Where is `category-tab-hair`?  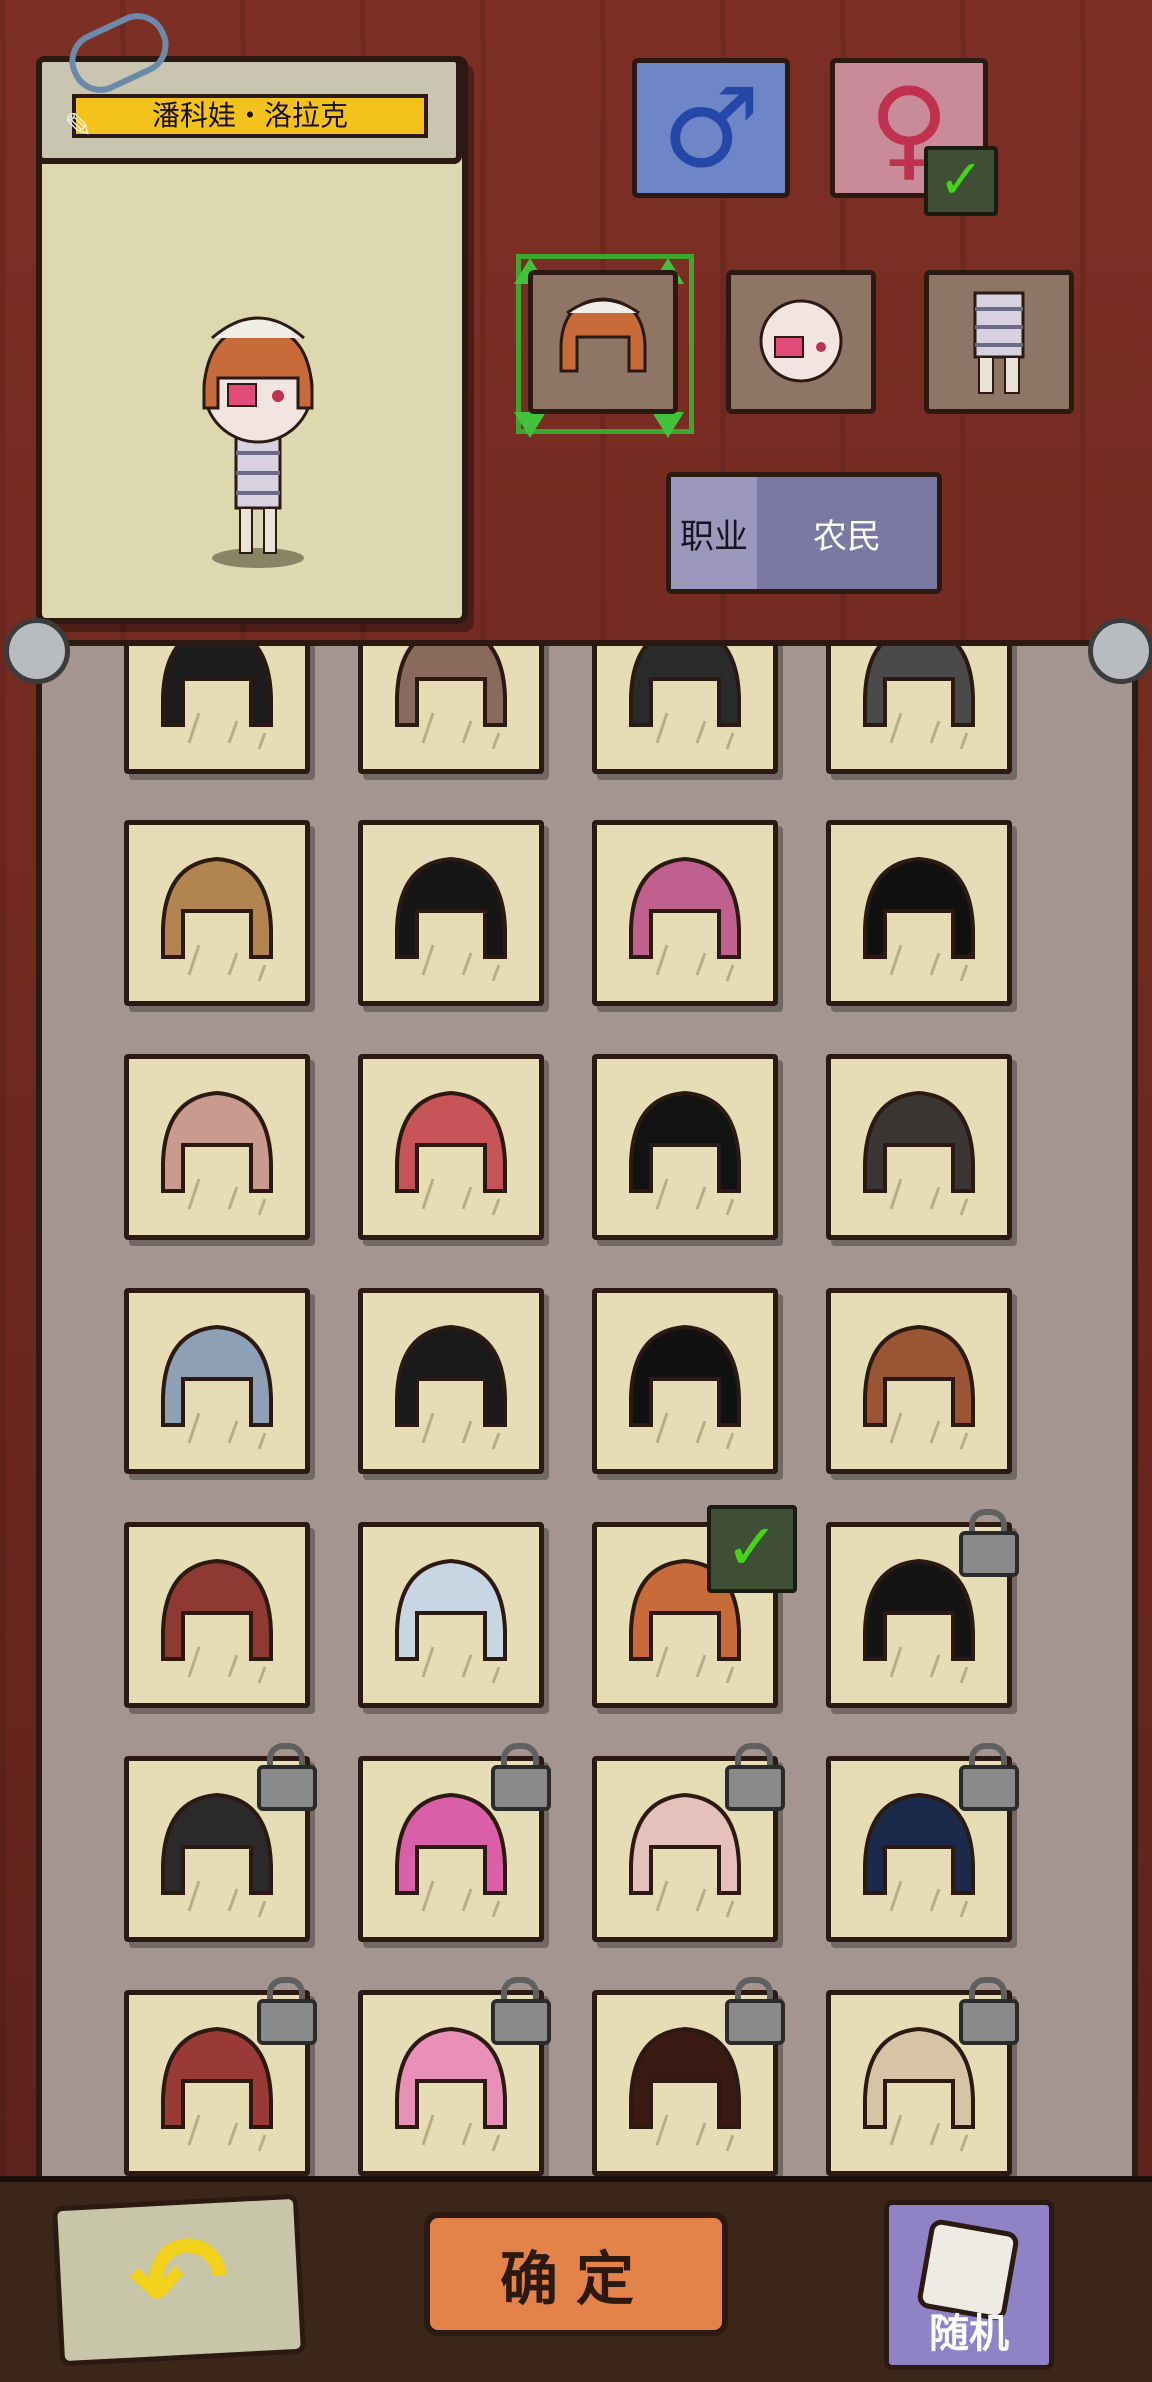 category-tab-hair is located at coordinates (603, 342).